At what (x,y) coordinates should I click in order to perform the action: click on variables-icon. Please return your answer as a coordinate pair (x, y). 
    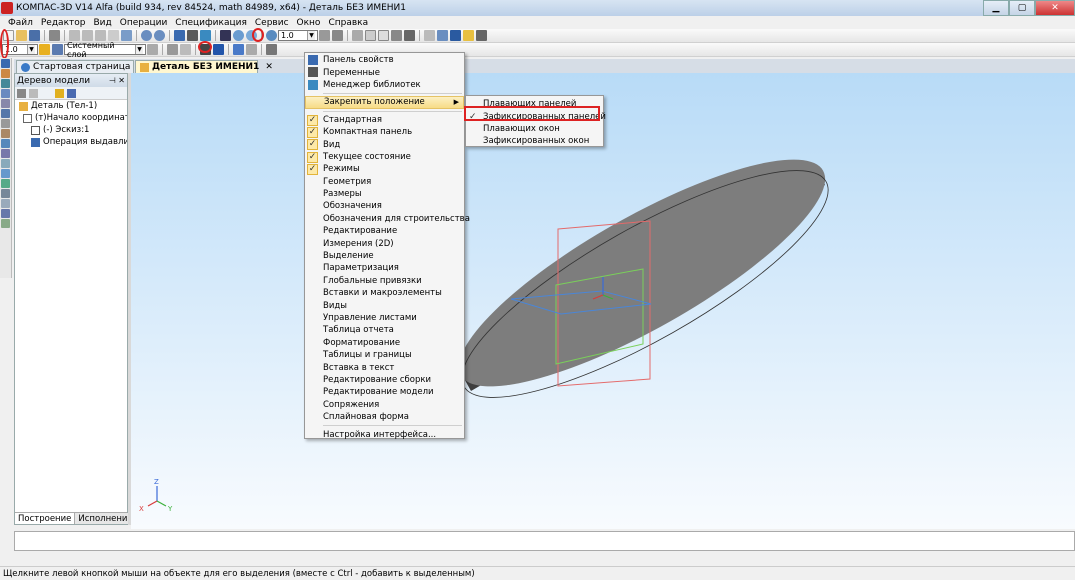
    Looking at the image, I should click on (192, 35).